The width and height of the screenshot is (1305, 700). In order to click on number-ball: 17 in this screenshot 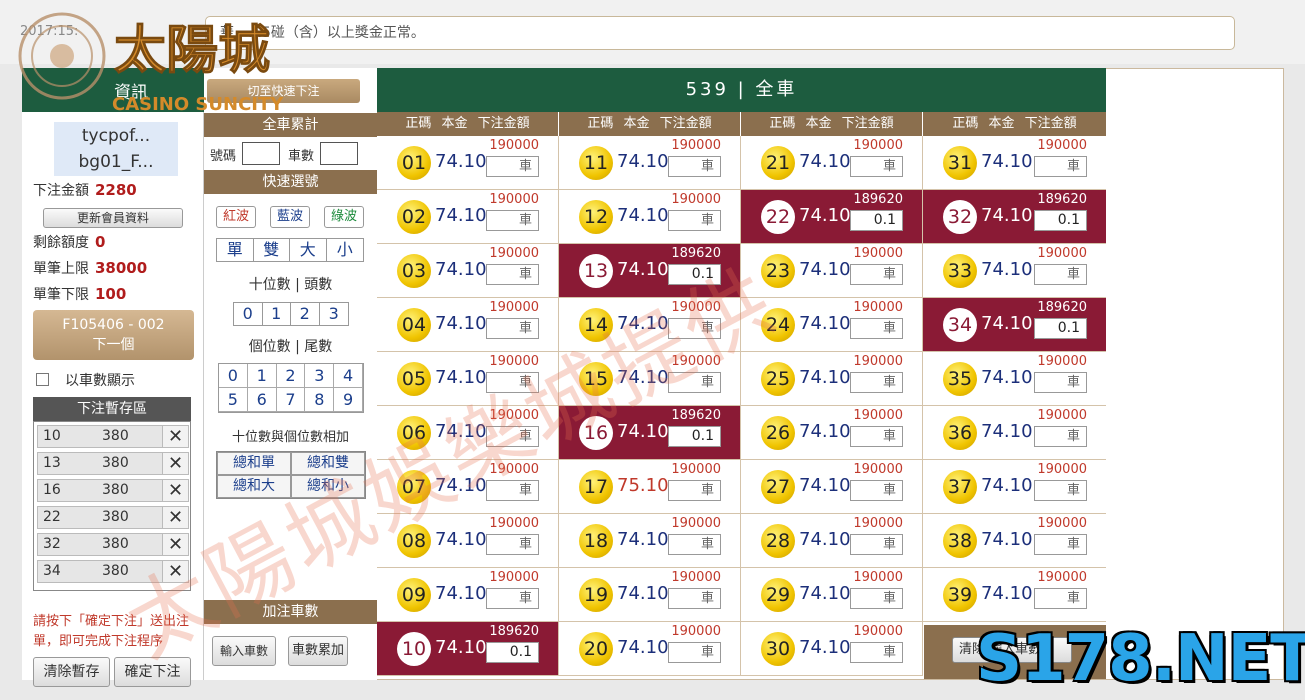, I will do `click(596, 487)`.